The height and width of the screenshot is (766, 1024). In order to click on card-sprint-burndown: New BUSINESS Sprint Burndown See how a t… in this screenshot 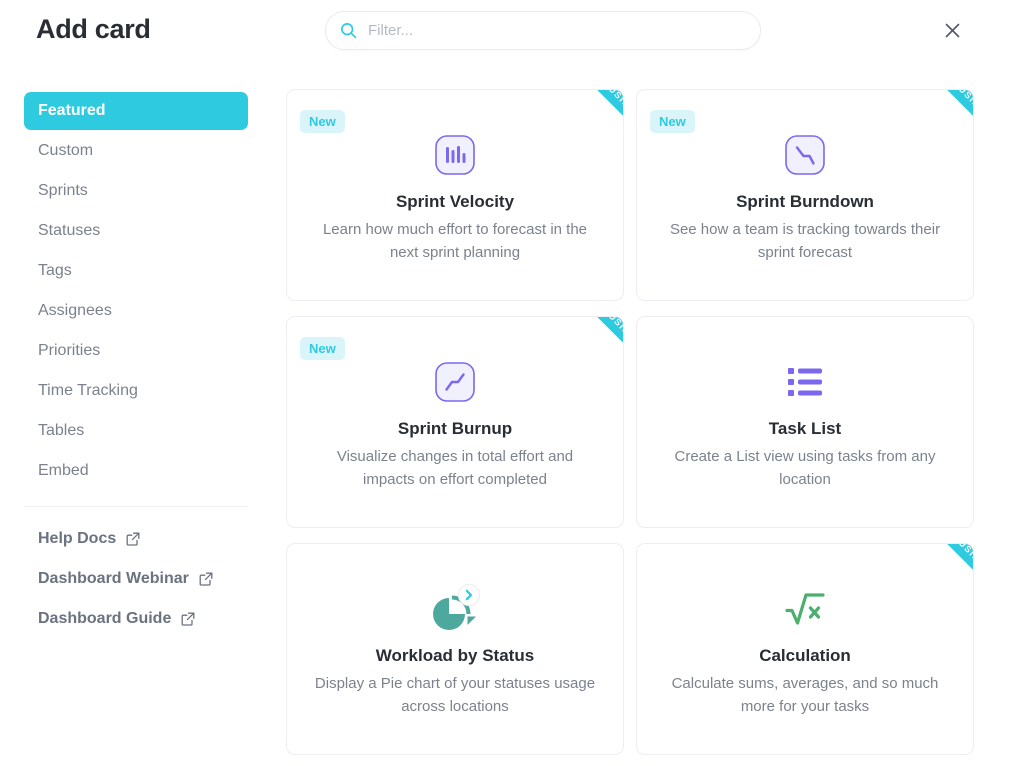, I will do `click(805, 195)`.